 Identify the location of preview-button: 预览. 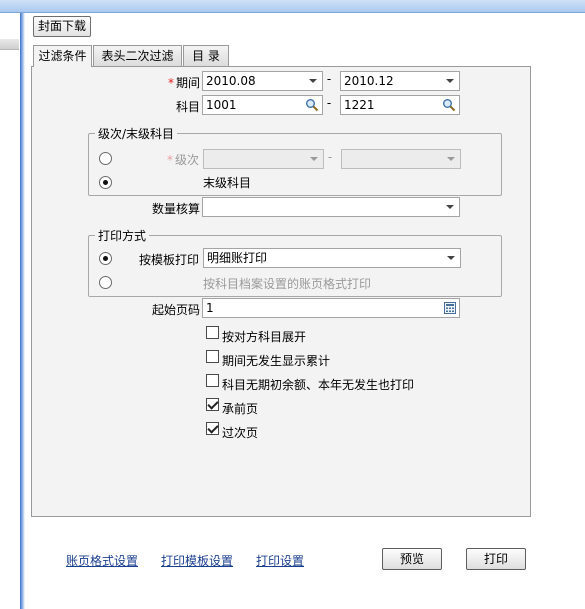
(412, 559).